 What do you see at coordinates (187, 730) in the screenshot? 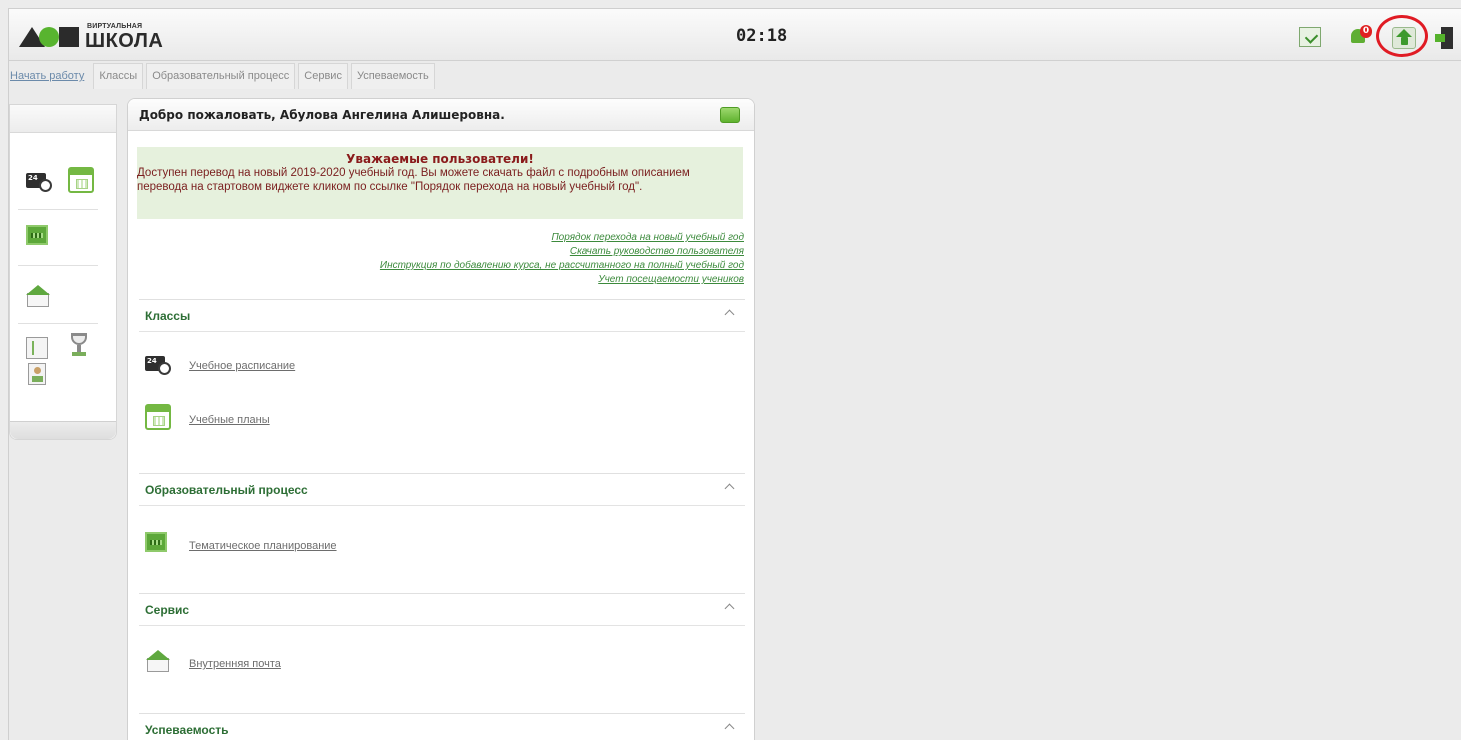
I see `section-title: Успеваемость` at bounding box center [187, 730].